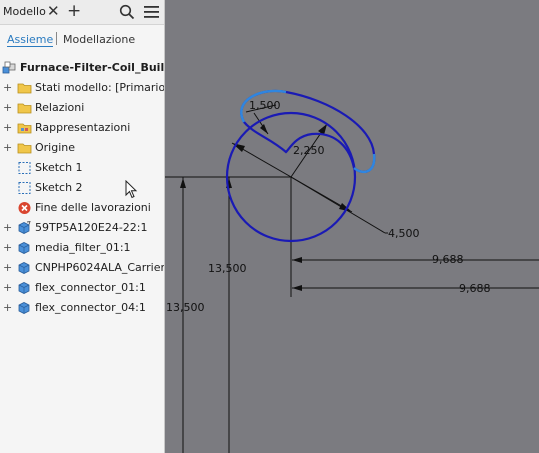 The image size is (539, 453). I want to click on dimension-label-1500: 1,500, so click(265, 105).